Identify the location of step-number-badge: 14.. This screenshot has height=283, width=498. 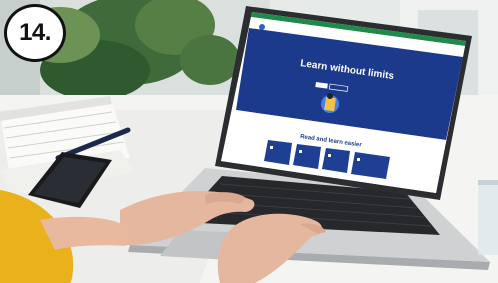
(35, 33).